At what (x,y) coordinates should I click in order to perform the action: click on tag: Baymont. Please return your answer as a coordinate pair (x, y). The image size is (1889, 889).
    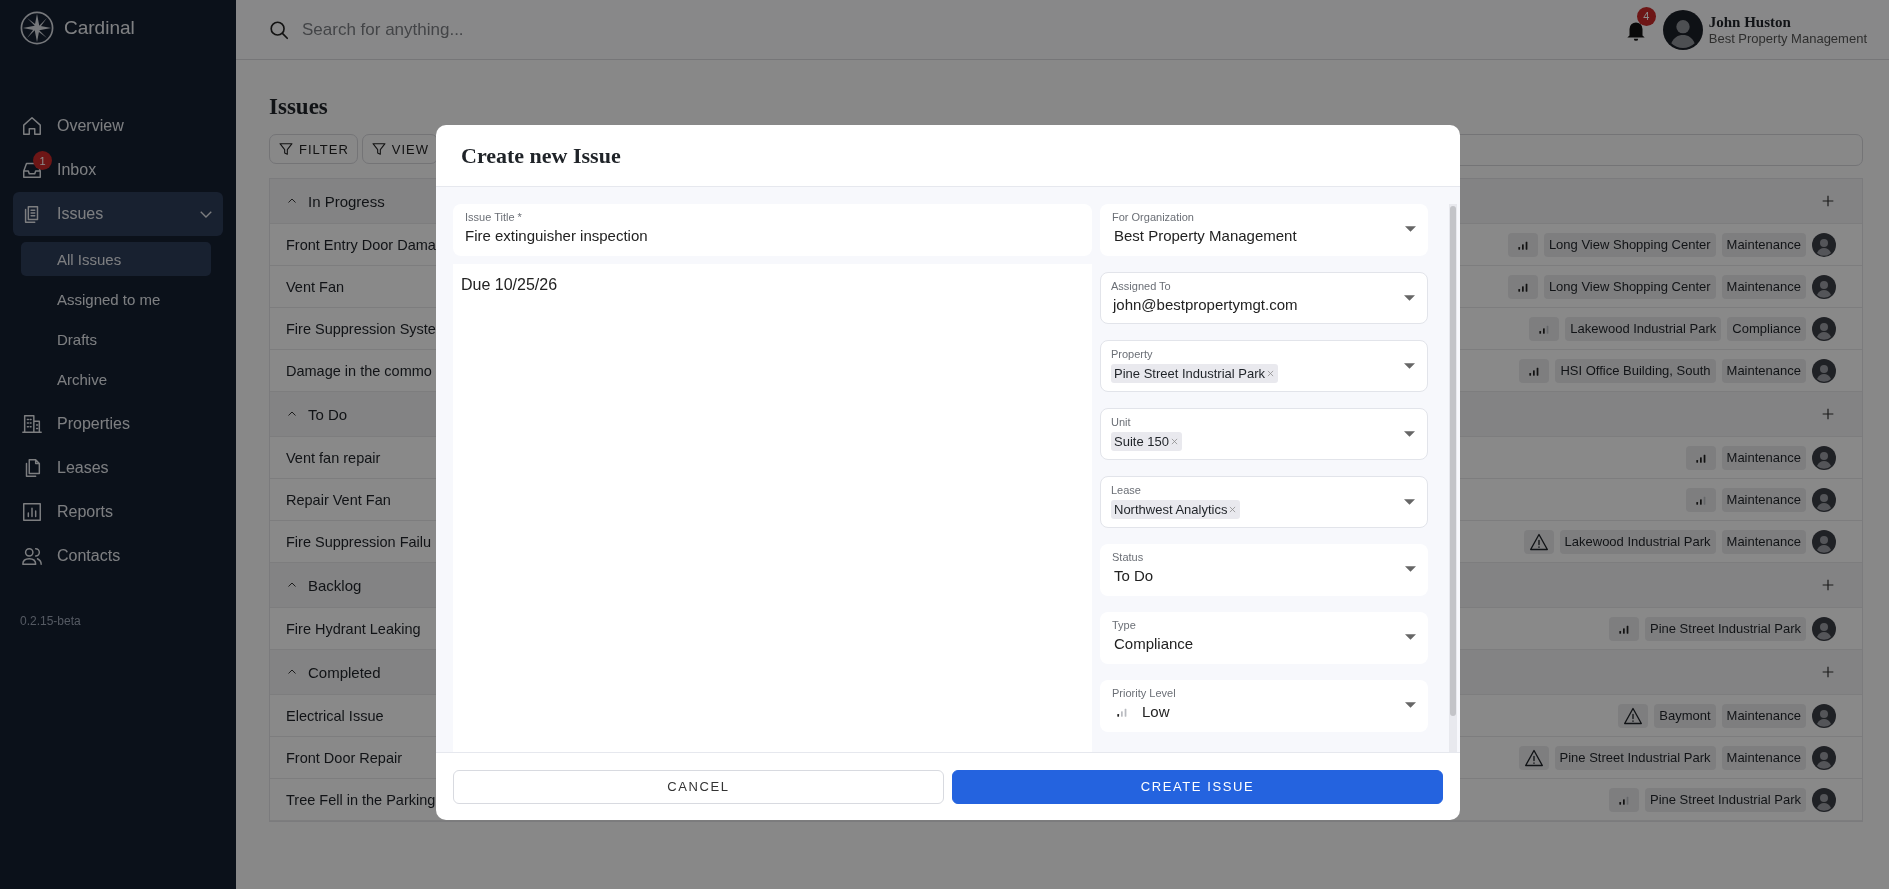
    Looking at the image, I should click on (1685, 715).